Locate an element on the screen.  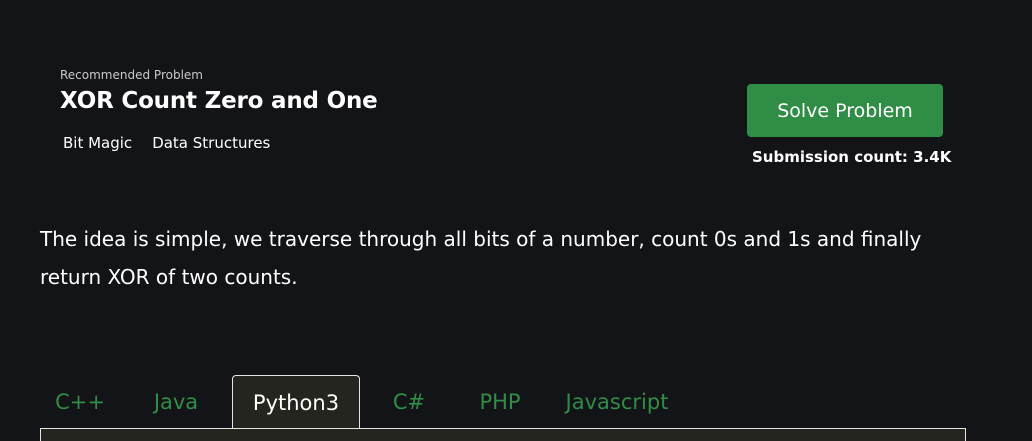
tag-data-structures: Data Structures is located at coordinates (211, 143).